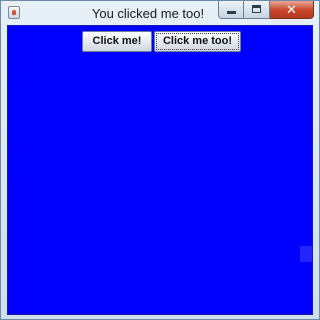 The height and width of the screenshot is (320, 320). I want to click on minimize-button, so click(231, 10).